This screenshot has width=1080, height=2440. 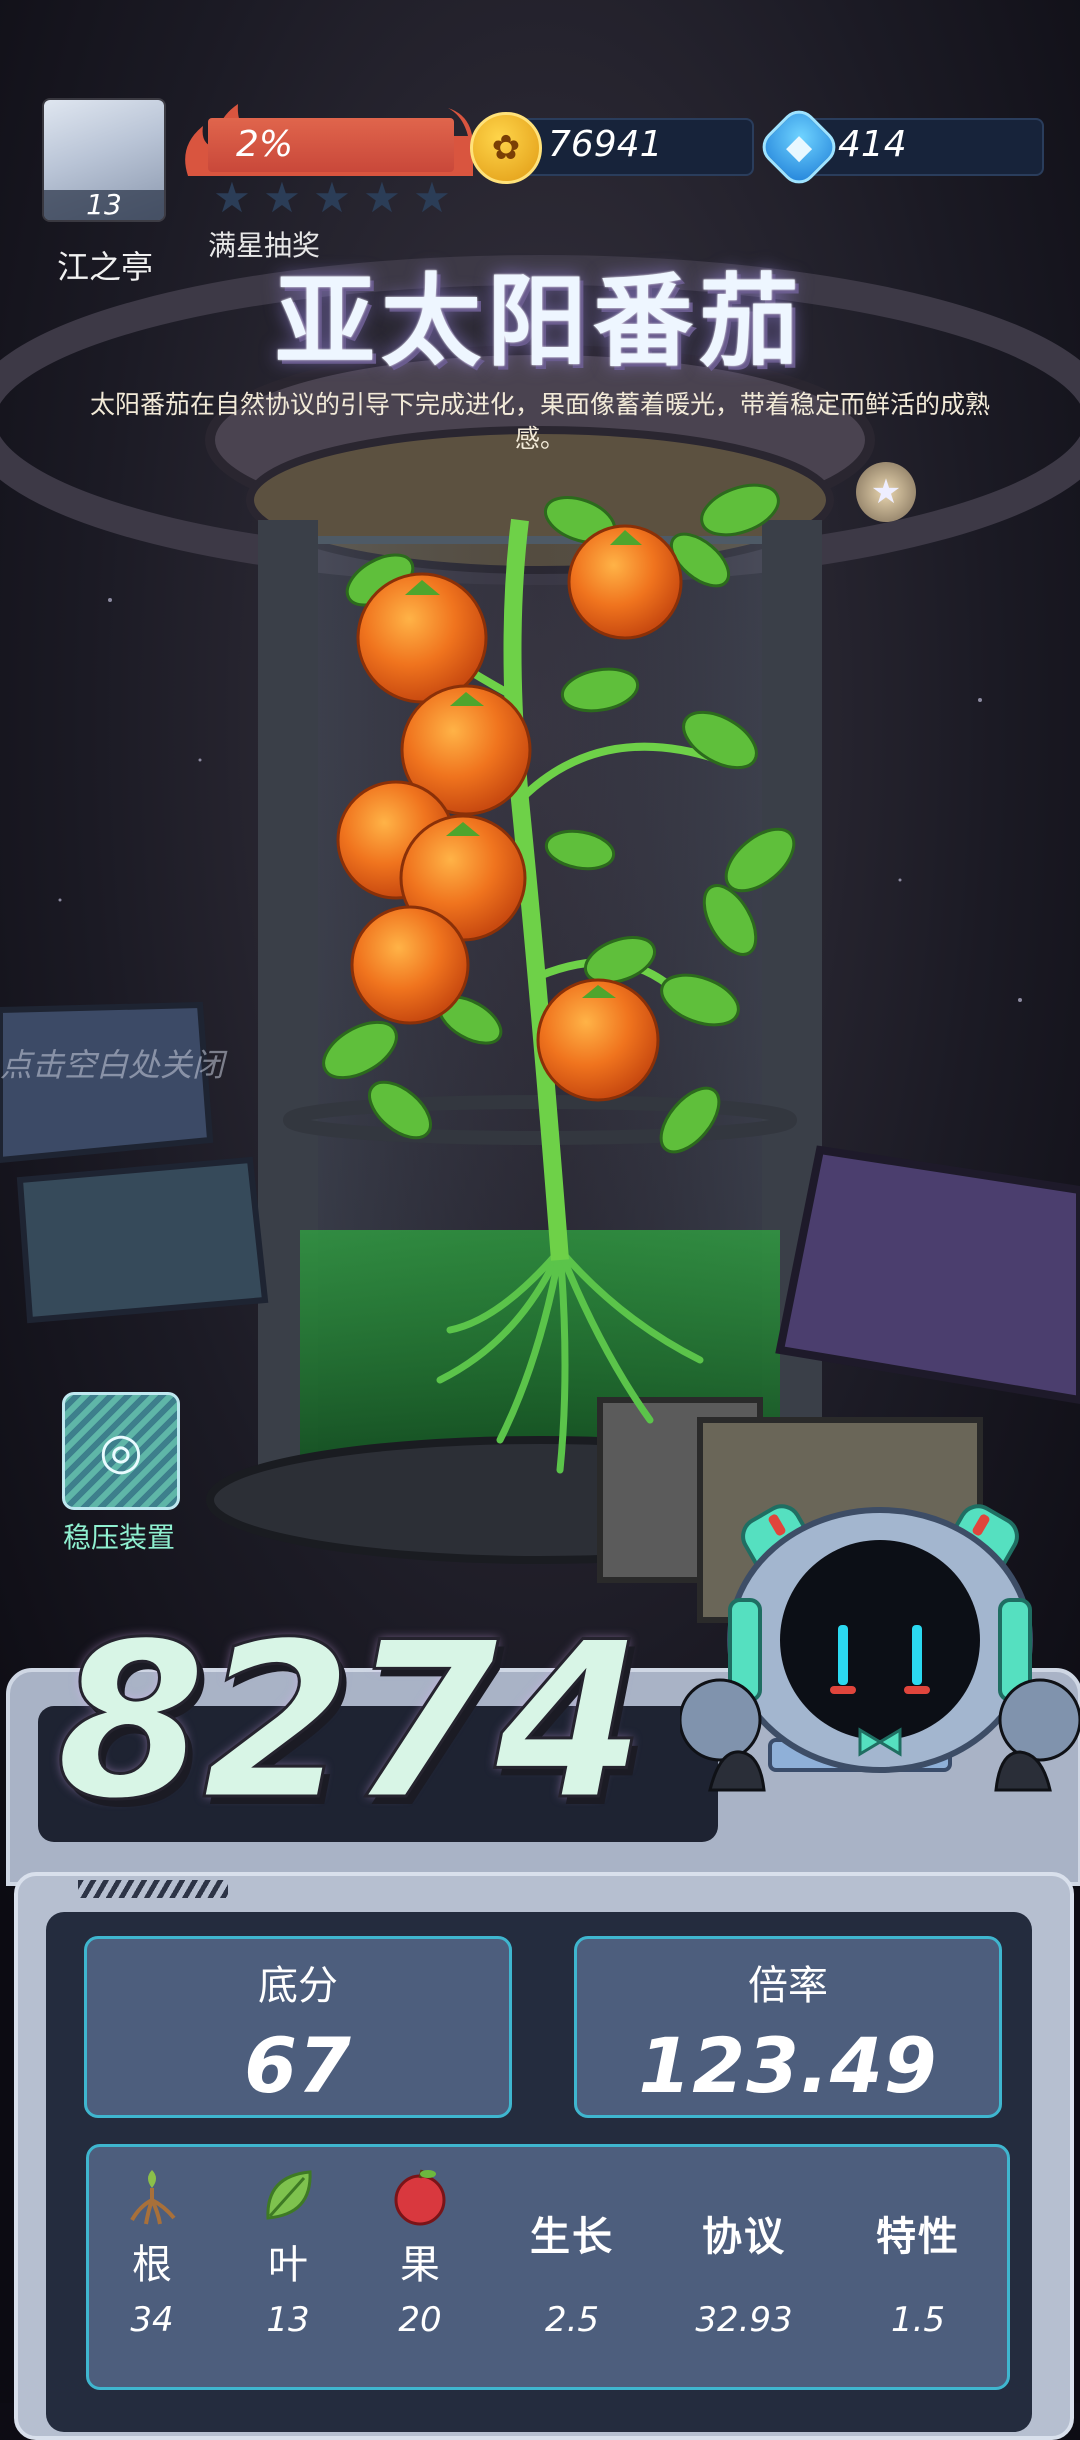 I want to click on attr-trait-value: 1.5, so click(x=918, y=2320).